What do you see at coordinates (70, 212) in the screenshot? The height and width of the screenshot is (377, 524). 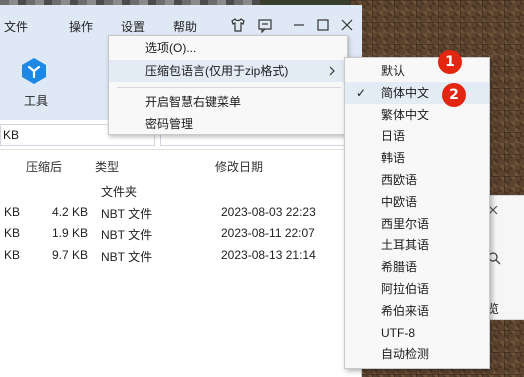 I see `row-compressed: 4.2 KB` at bounding box center [70, 212].